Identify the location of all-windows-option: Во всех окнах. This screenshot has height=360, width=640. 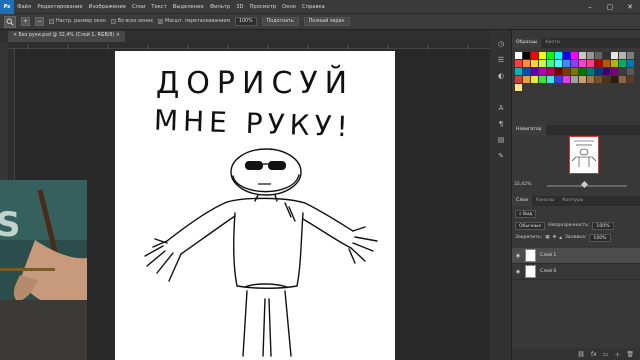
(131, 21).